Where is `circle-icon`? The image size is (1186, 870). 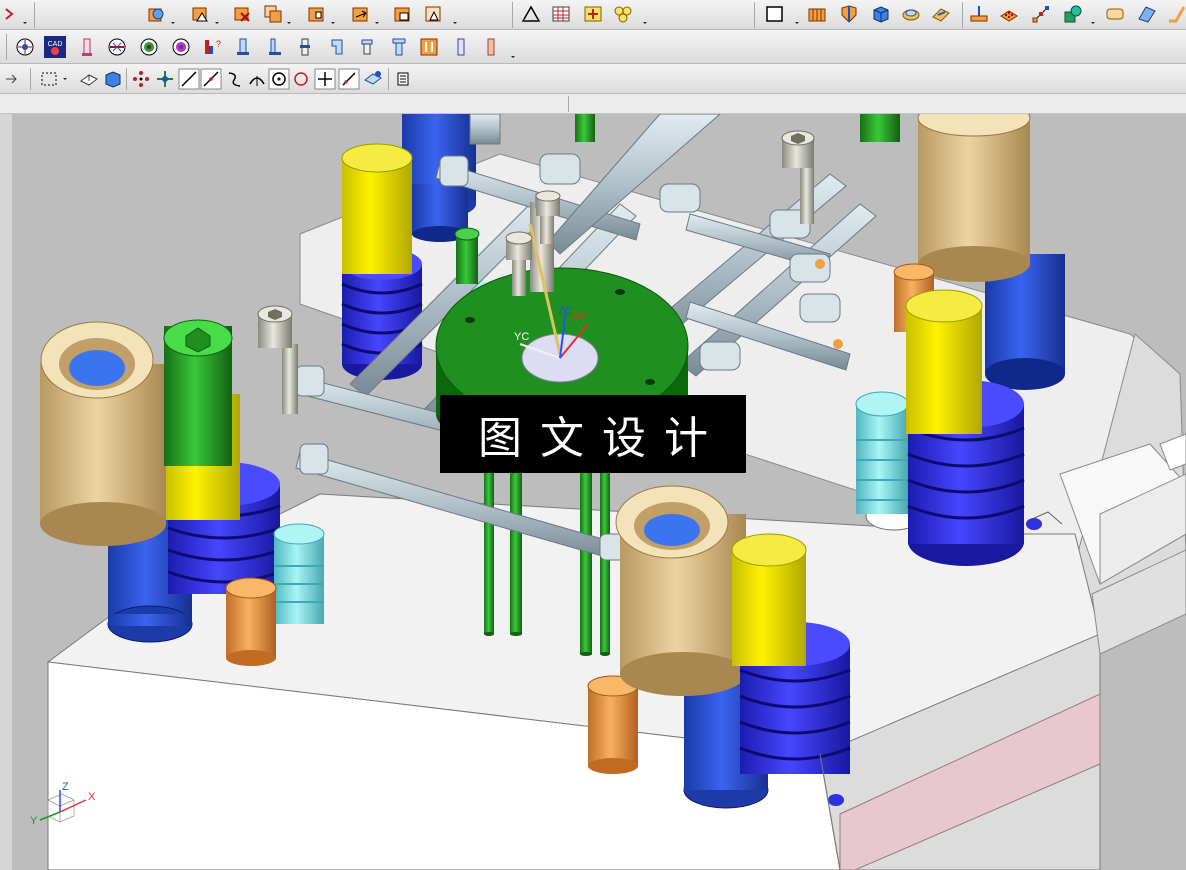 circle-icon is located at coordinates (301, 79).